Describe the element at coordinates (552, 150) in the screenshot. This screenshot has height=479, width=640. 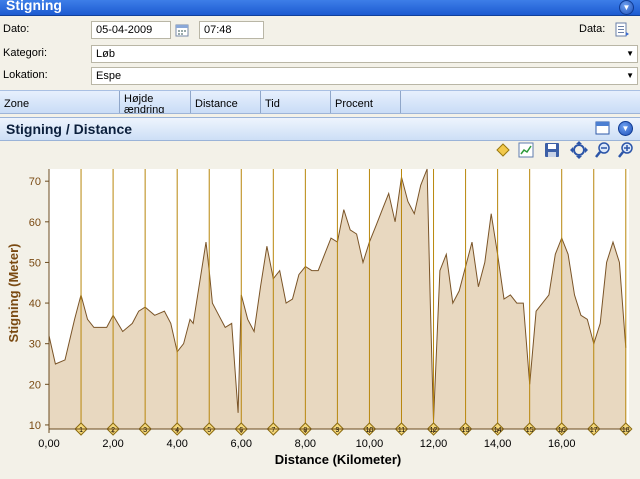
I see `save-icon` at that location.